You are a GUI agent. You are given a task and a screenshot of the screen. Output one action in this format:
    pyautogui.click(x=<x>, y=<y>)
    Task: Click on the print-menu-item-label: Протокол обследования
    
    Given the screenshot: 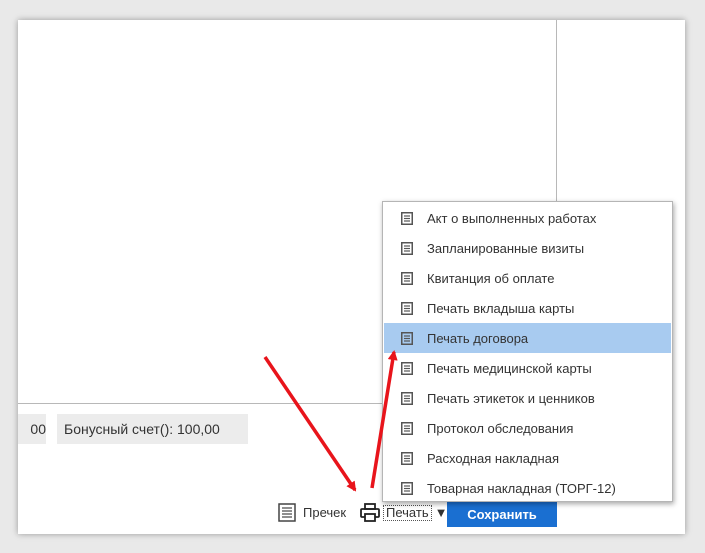 What is the action you would take?
    pyautogui.click(x=500, y=428)
    